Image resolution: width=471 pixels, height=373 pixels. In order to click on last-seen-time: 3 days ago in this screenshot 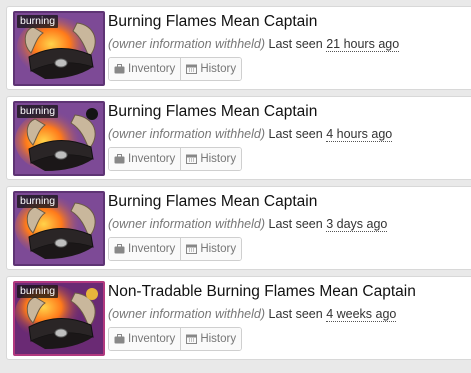, I will do `click(357, 224)`.